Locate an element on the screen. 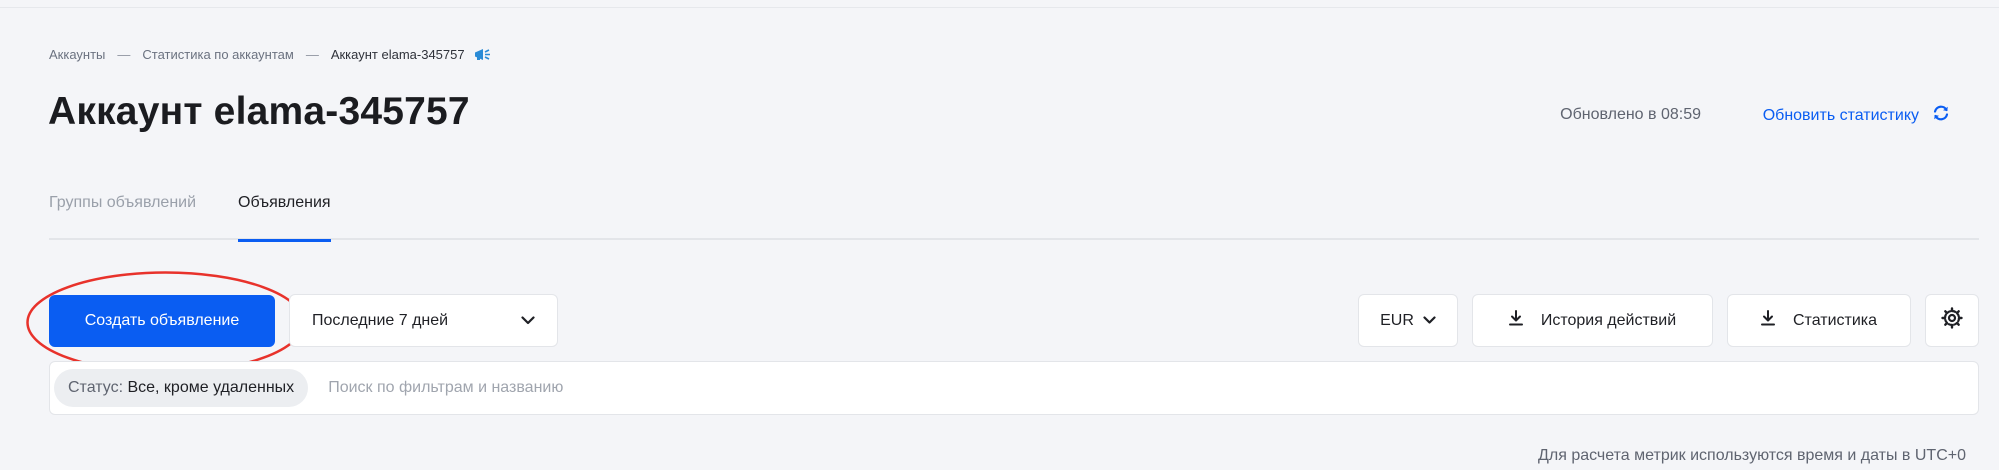 This screenshot has width=1999, height=470. period-value: Последние 7 дней is located at coordinates (380, 320).